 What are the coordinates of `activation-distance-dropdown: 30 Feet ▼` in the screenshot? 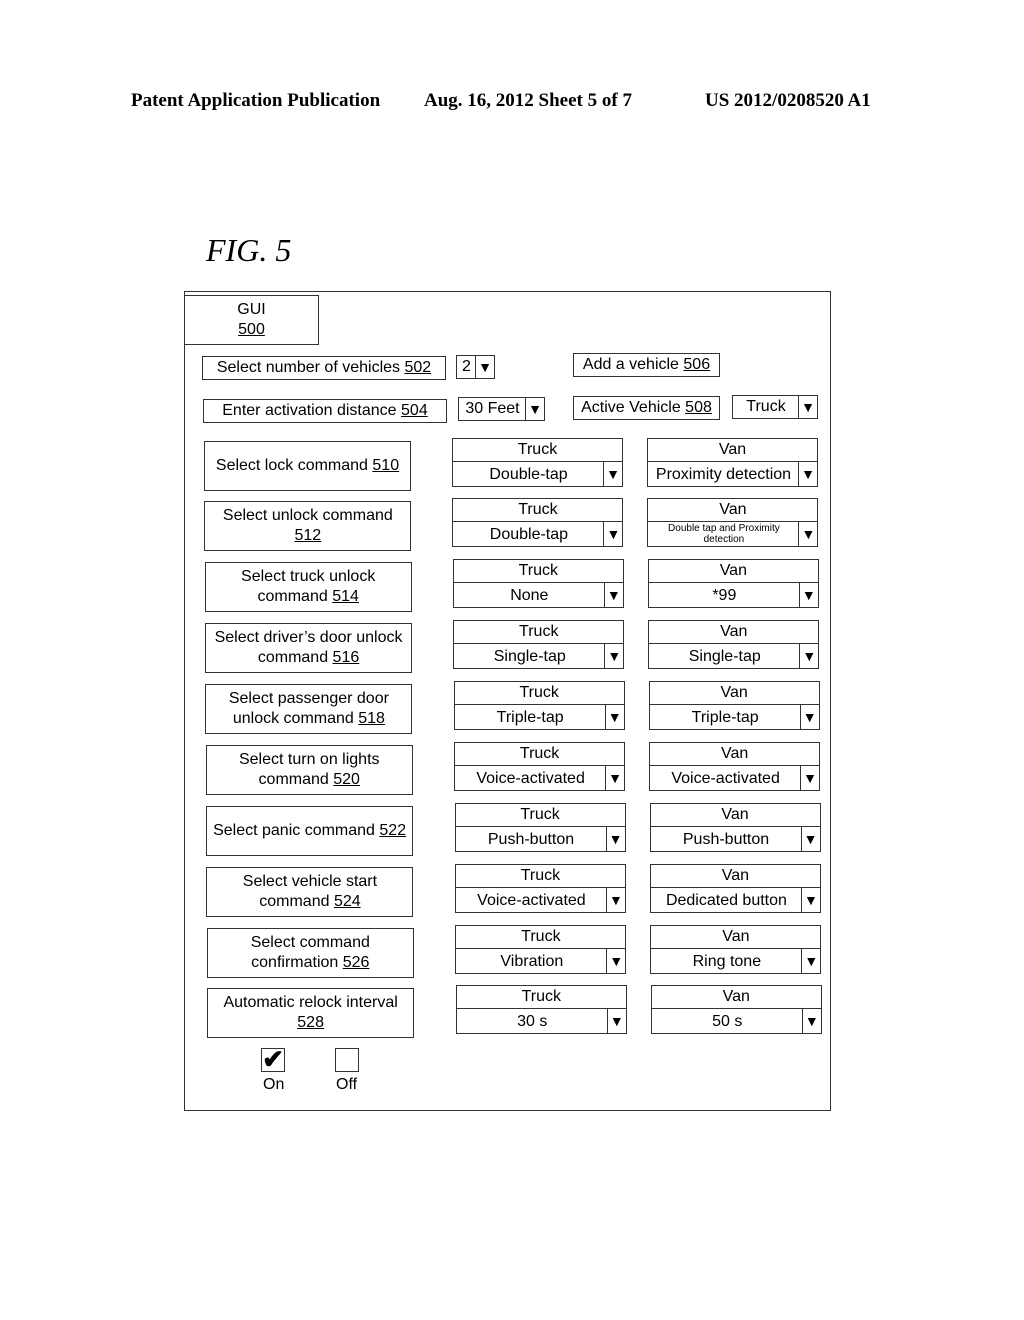 It's located at (501, 409).